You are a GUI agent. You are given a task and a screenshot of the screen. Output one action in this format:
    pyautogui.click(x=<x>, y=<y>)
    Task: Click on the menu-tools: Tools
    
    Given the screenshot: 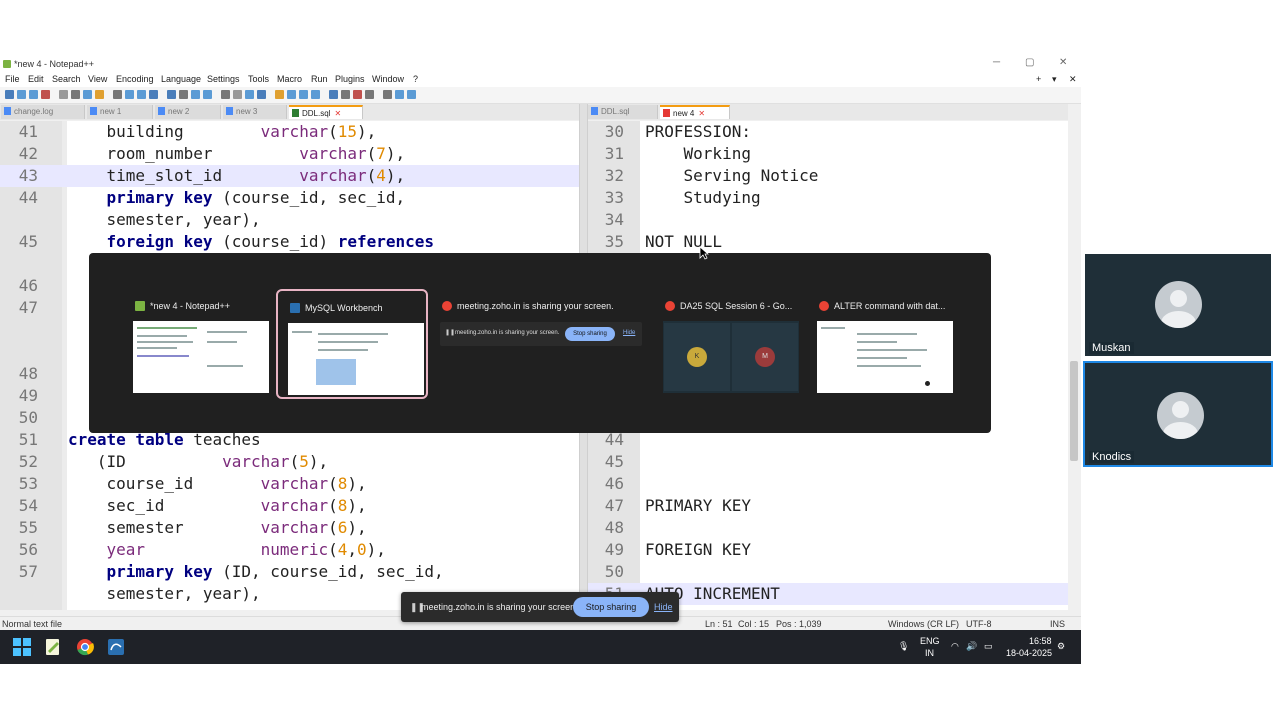 What is the action you would take?
    pyautogui.click(x=258, y=79)
    